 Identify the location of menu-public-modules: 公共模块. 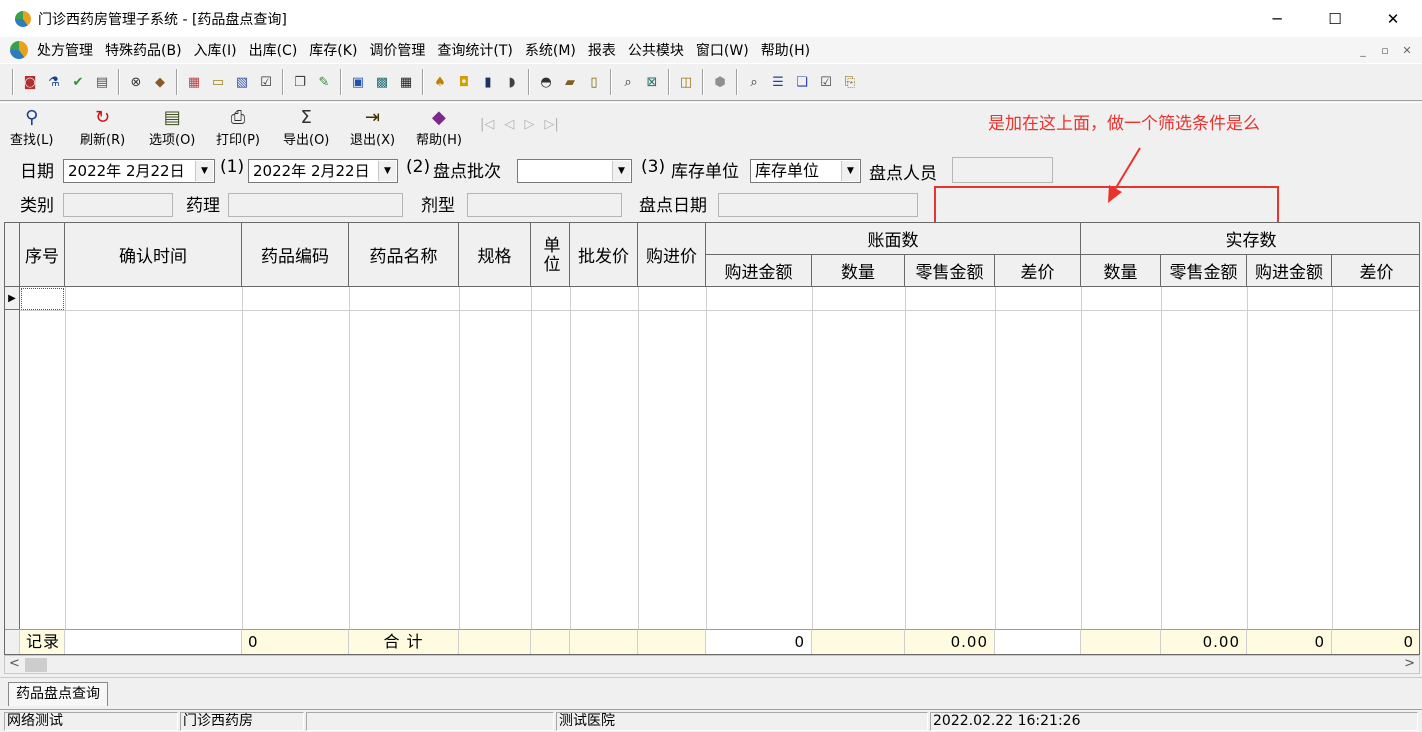
(659, 50).